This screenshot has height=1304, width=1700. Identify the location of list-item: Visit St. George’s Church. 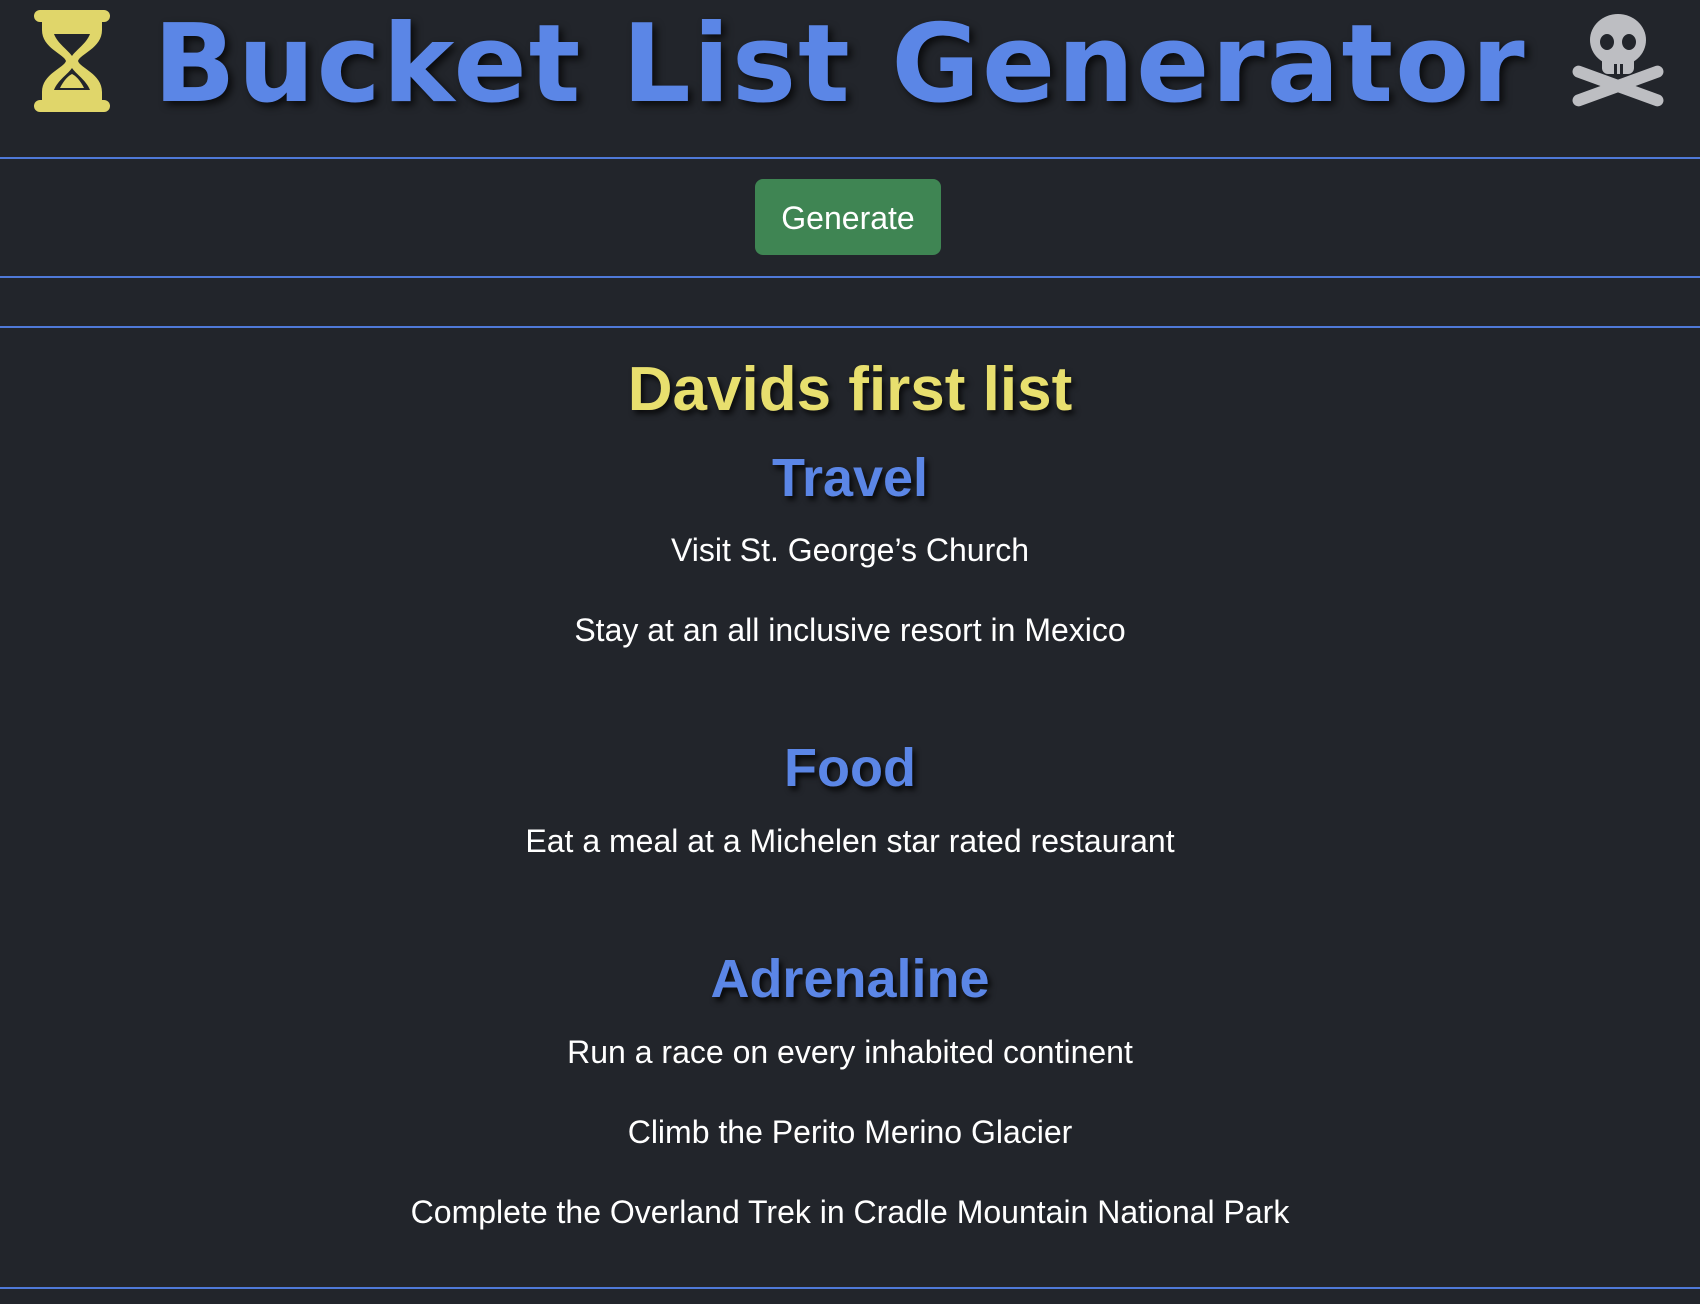
(850, 550).